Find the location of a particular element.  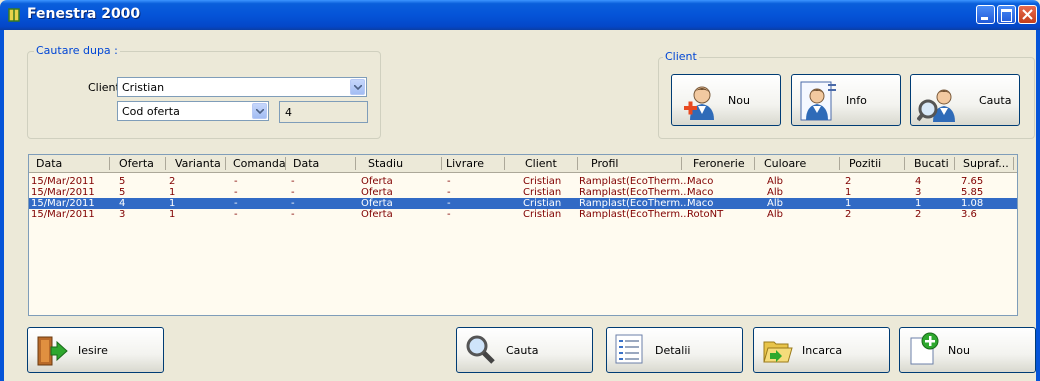

col-header-pozitii: Pozitii is located at coordinates (865, 164).